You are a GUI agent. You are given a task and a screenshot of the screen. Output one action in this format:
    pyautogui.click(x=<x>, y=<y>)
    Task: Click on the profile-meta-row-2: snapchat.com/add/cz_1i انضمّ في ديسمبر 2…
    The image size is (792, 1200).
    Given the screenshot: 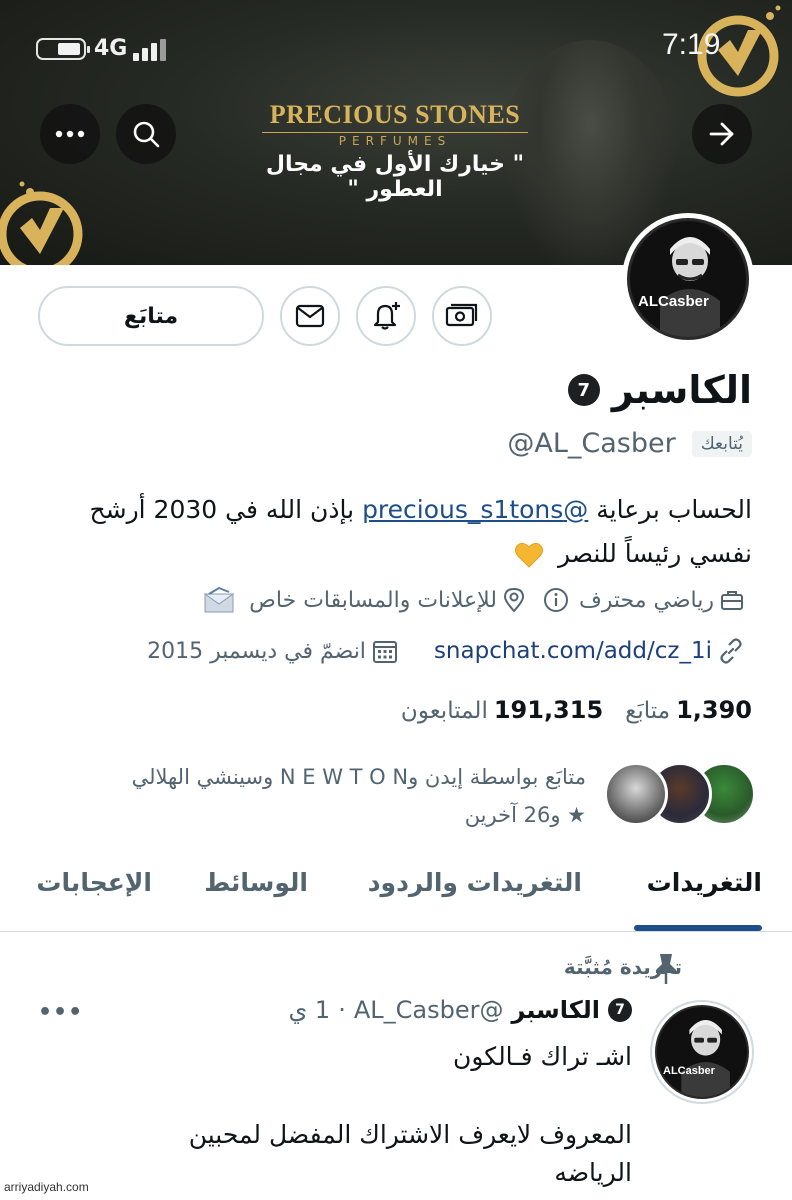 What is the action you would take?
    pyautogui.click(x=445, y=651)
    